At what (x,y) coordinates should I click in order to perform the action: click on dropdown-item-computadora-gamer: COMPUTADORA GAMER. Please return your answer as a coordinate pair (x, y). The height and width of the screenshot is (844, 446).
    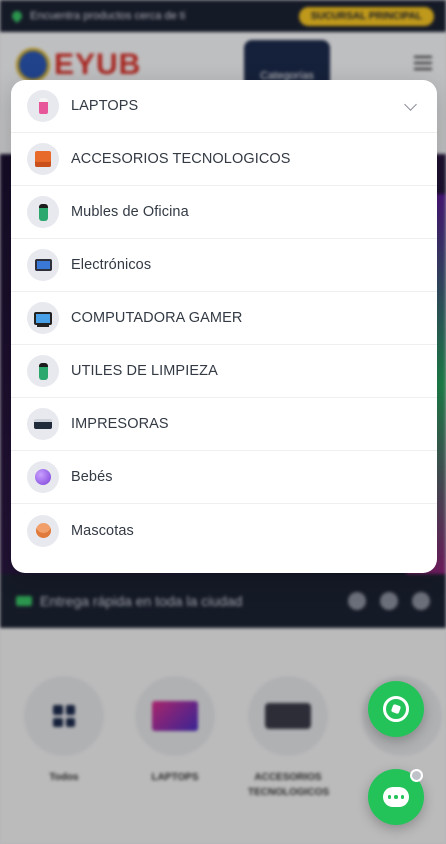
    Looking at the image, I should click on (224, 318).